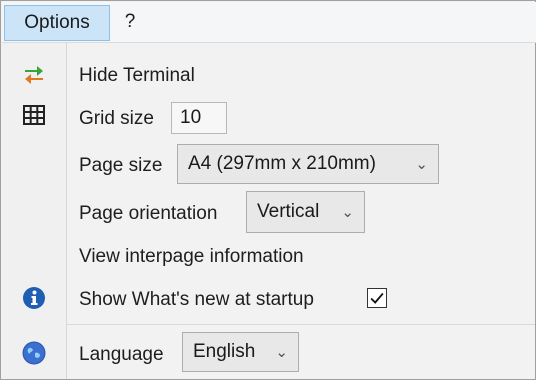 Image resolution: width=536 pixels, height=380 pixels. I want to click on grid-size-label: Grid size, so click(116, 118).